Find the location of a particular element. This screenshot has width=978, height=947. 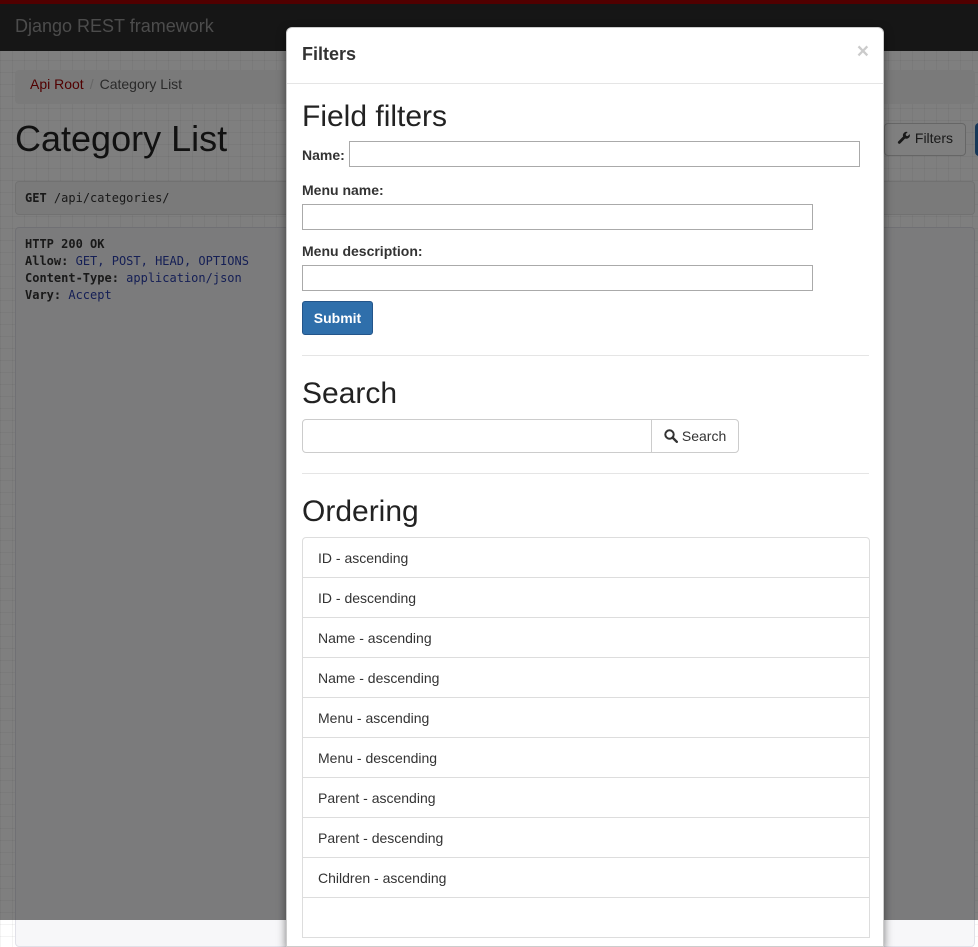

ordering-title: Ordering is located at coordinates (360, 511).